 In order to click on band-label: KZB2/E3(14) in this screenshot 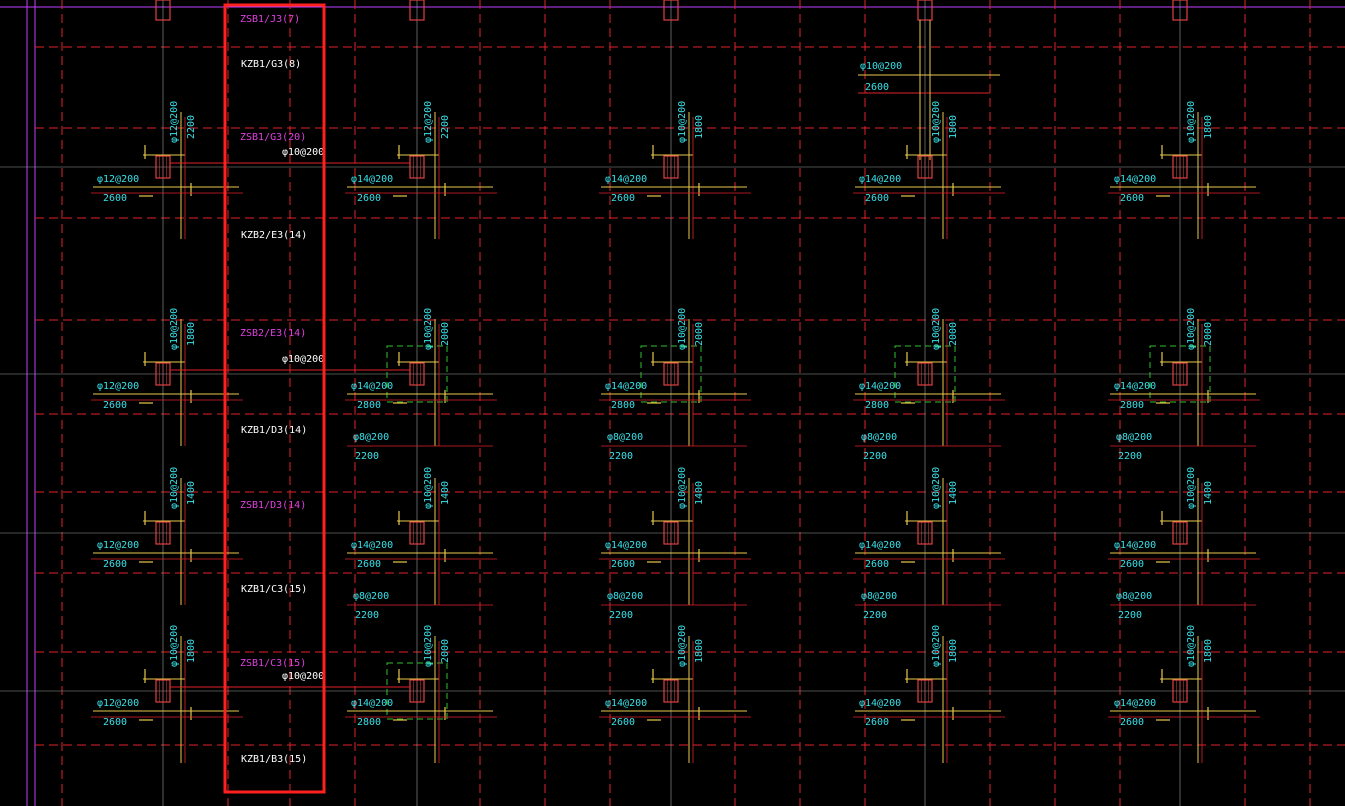, I will do `click(274, 235)`.